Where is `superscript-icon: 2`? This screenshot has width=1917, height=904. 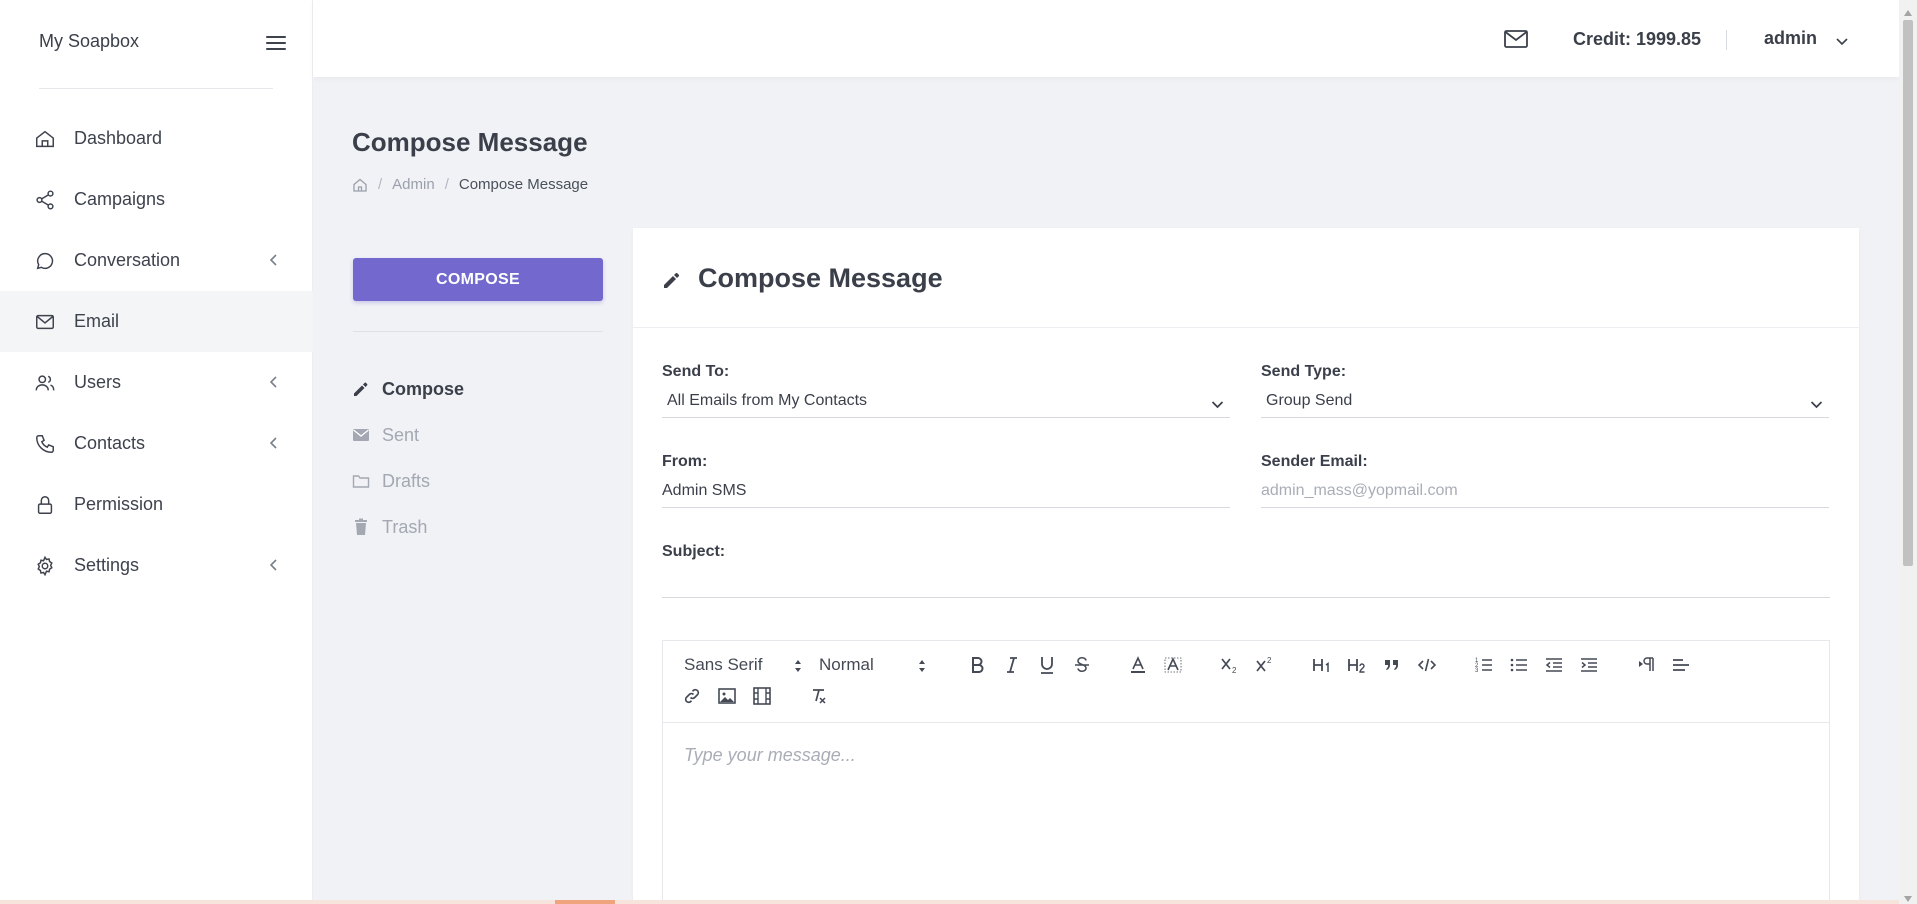
superscript-icon: 2 is located at coordinates (1265, 665).